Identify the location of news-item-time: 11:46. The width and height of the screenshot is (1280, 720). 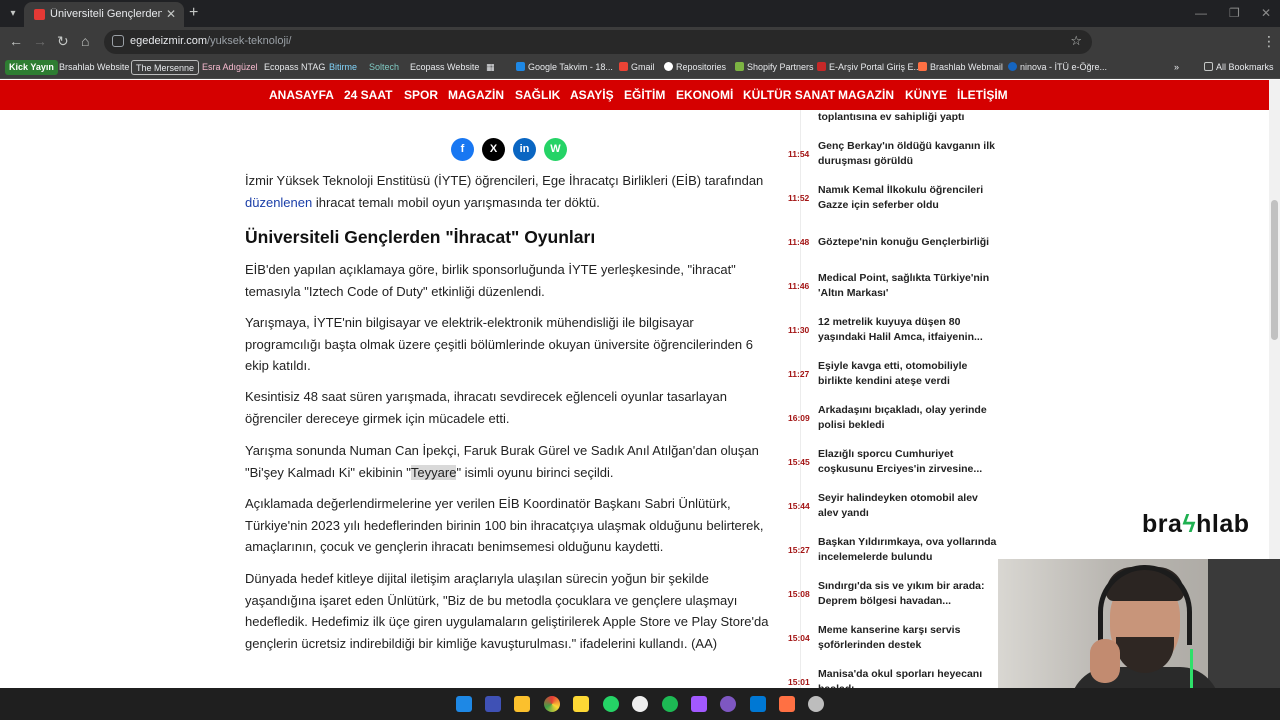
(799, 286).